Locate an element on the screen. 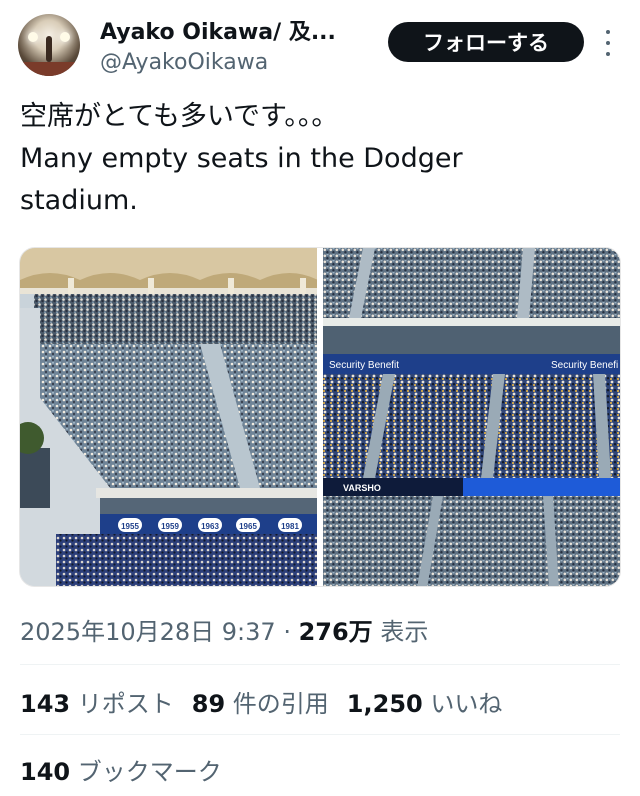 The height and width of the screenshot is (796, 640). quotes-label: 件の引用 is located at coordinates (280, 704).